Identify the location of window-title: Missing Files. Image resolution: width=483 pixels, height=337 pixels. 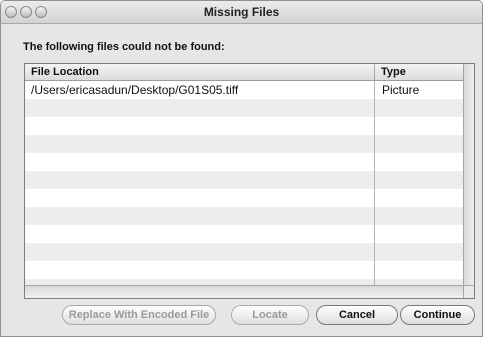
(241, 12).